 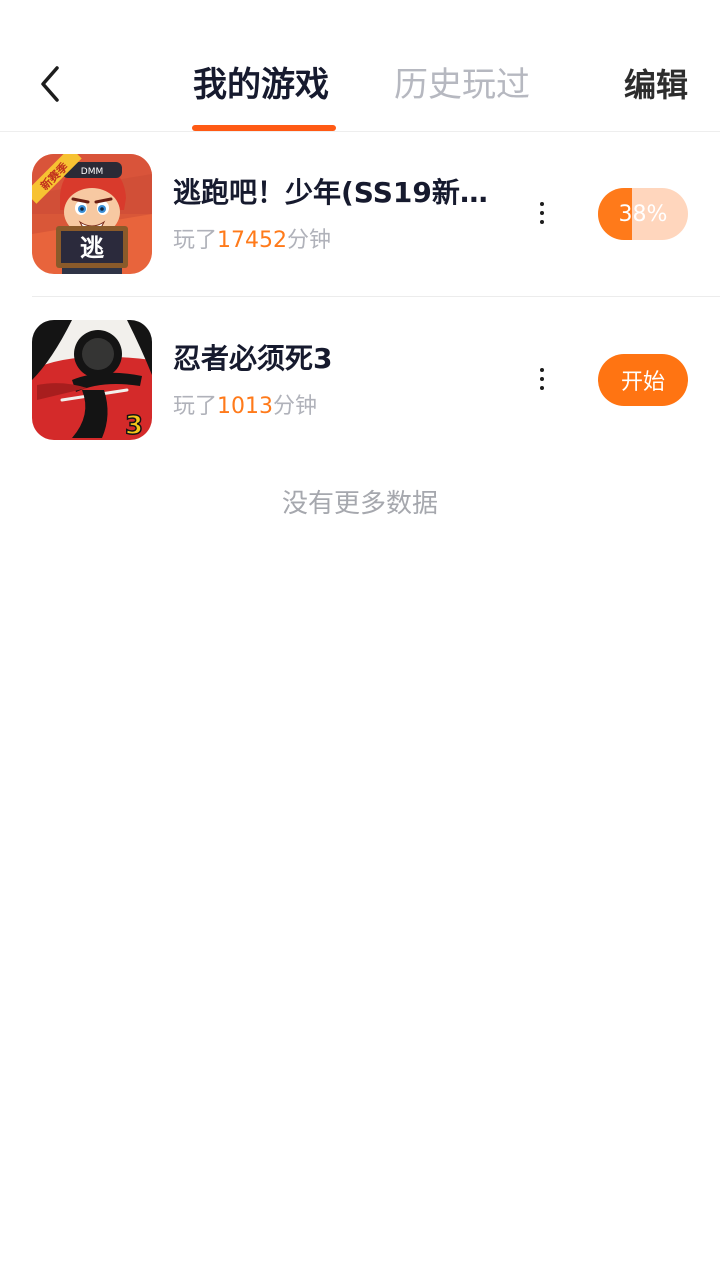 I want to click on icon-number-text: 3, so click(x=134, y=425).